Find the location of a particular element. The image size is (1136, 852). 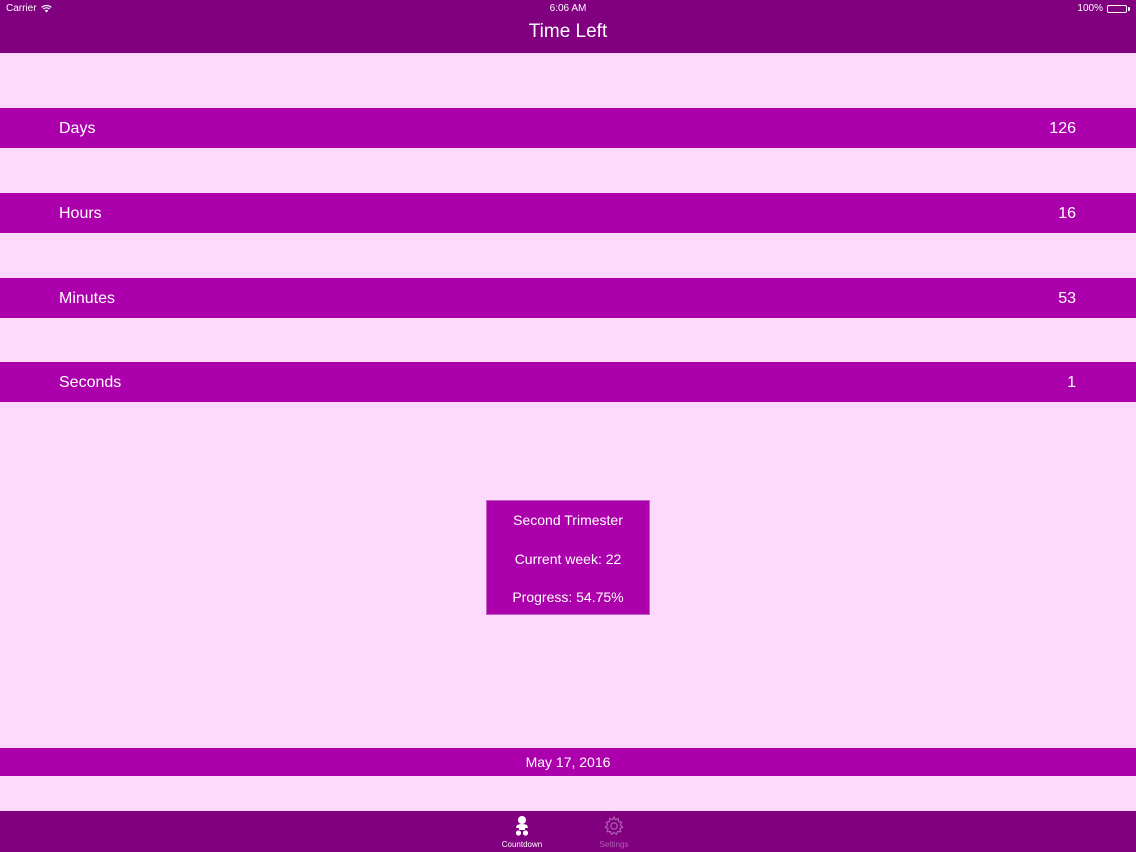

top-bar: Carrier 6:06 AM 100% Time Left is located at coordinates (568, 26).